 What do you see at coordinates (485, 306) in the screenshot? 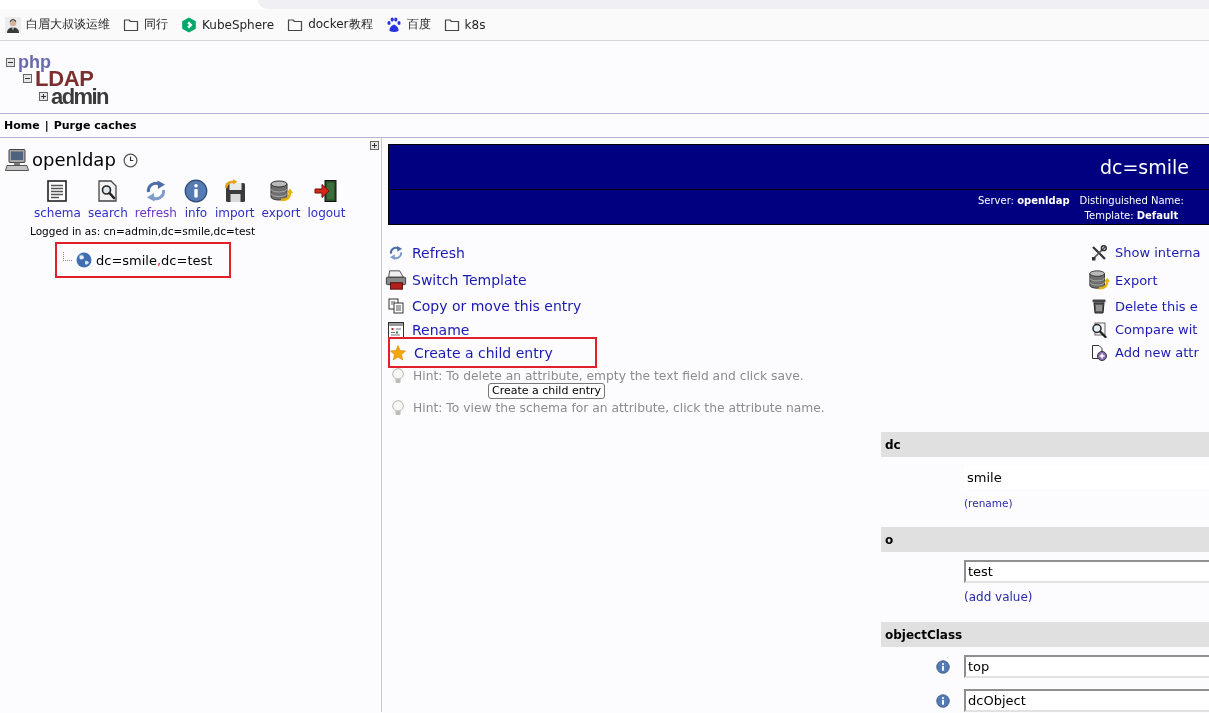
I see `action-link: Copy or move this entry` at bounding box center [485, 306].